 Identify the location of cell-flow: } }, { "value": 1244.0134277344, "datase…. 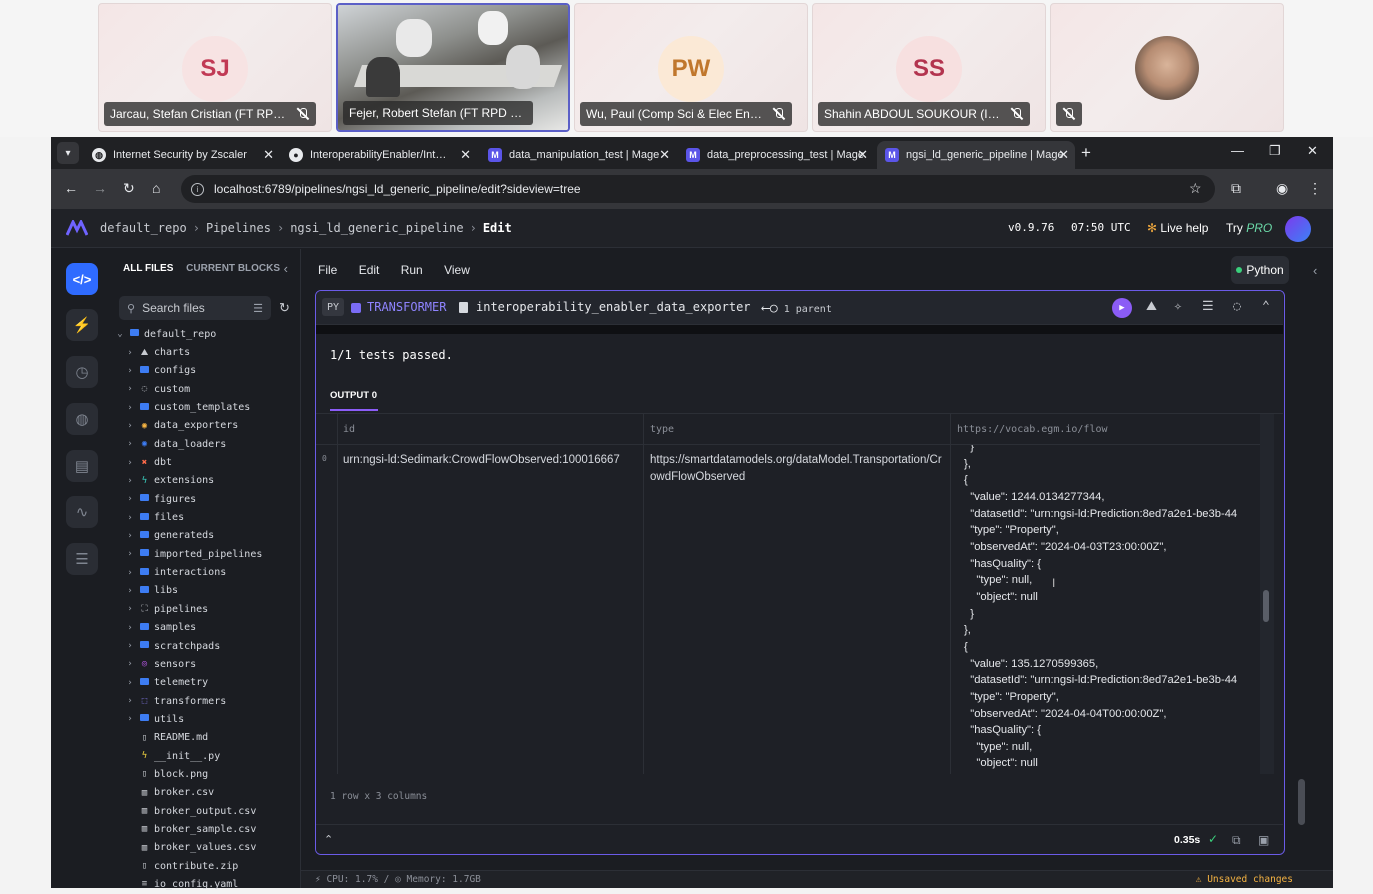
(1103, 609).